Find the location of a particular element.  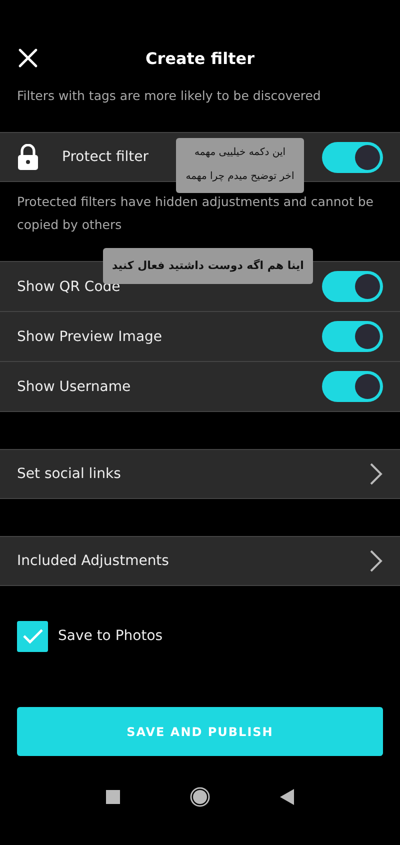

close-button is located at coordinates (28, 58).